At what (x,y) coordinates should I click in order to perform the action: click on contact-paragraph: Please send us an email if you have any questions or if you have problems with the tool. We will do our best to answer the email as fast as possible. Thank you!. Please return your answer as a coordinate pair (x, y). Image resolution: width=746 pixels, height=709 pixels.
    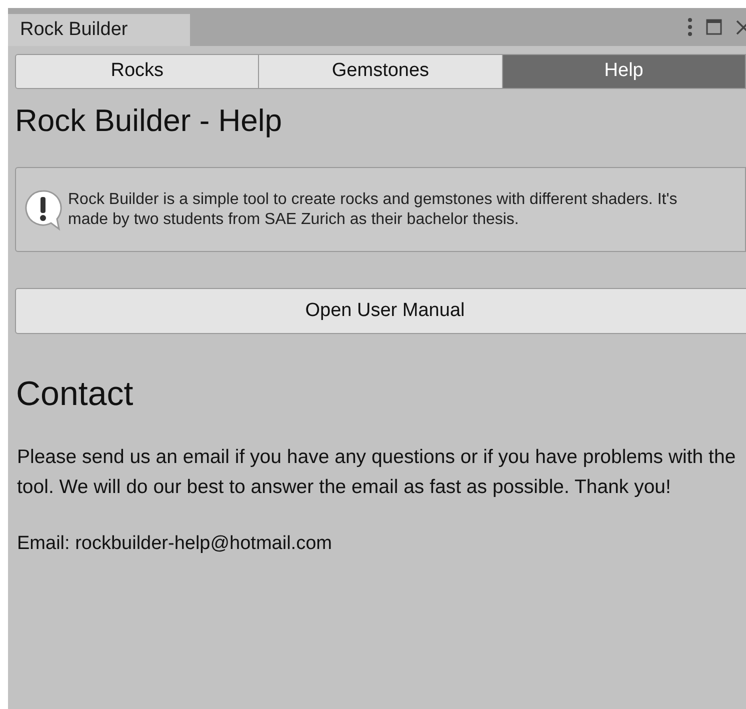
    Looking at the image, I should click on (377, 472).